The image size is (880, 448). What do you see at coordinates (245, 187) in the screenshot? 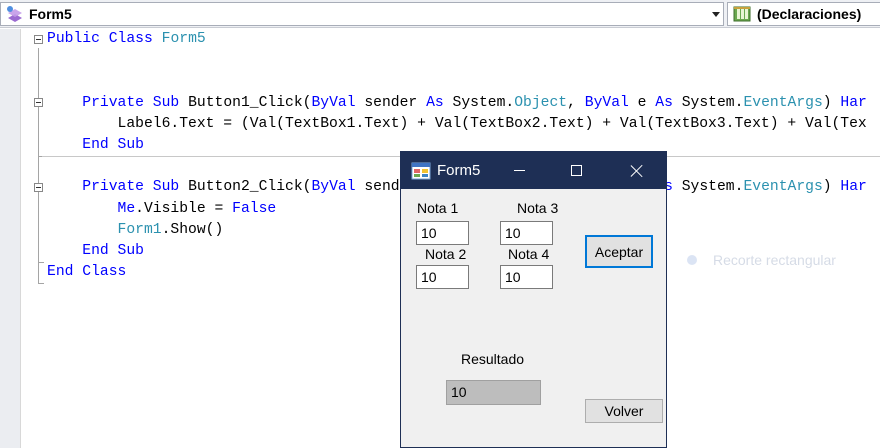
I see `code-token: Button2_Click(` at bounding box center [245, 187].